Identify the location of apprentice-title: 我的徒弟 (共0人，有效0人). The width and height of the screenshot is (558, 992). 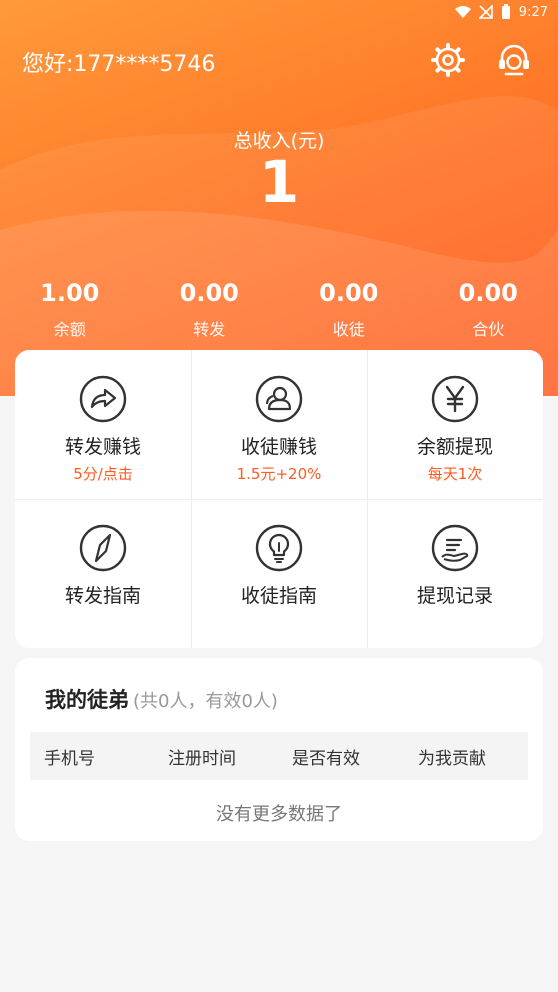
(161, 699).